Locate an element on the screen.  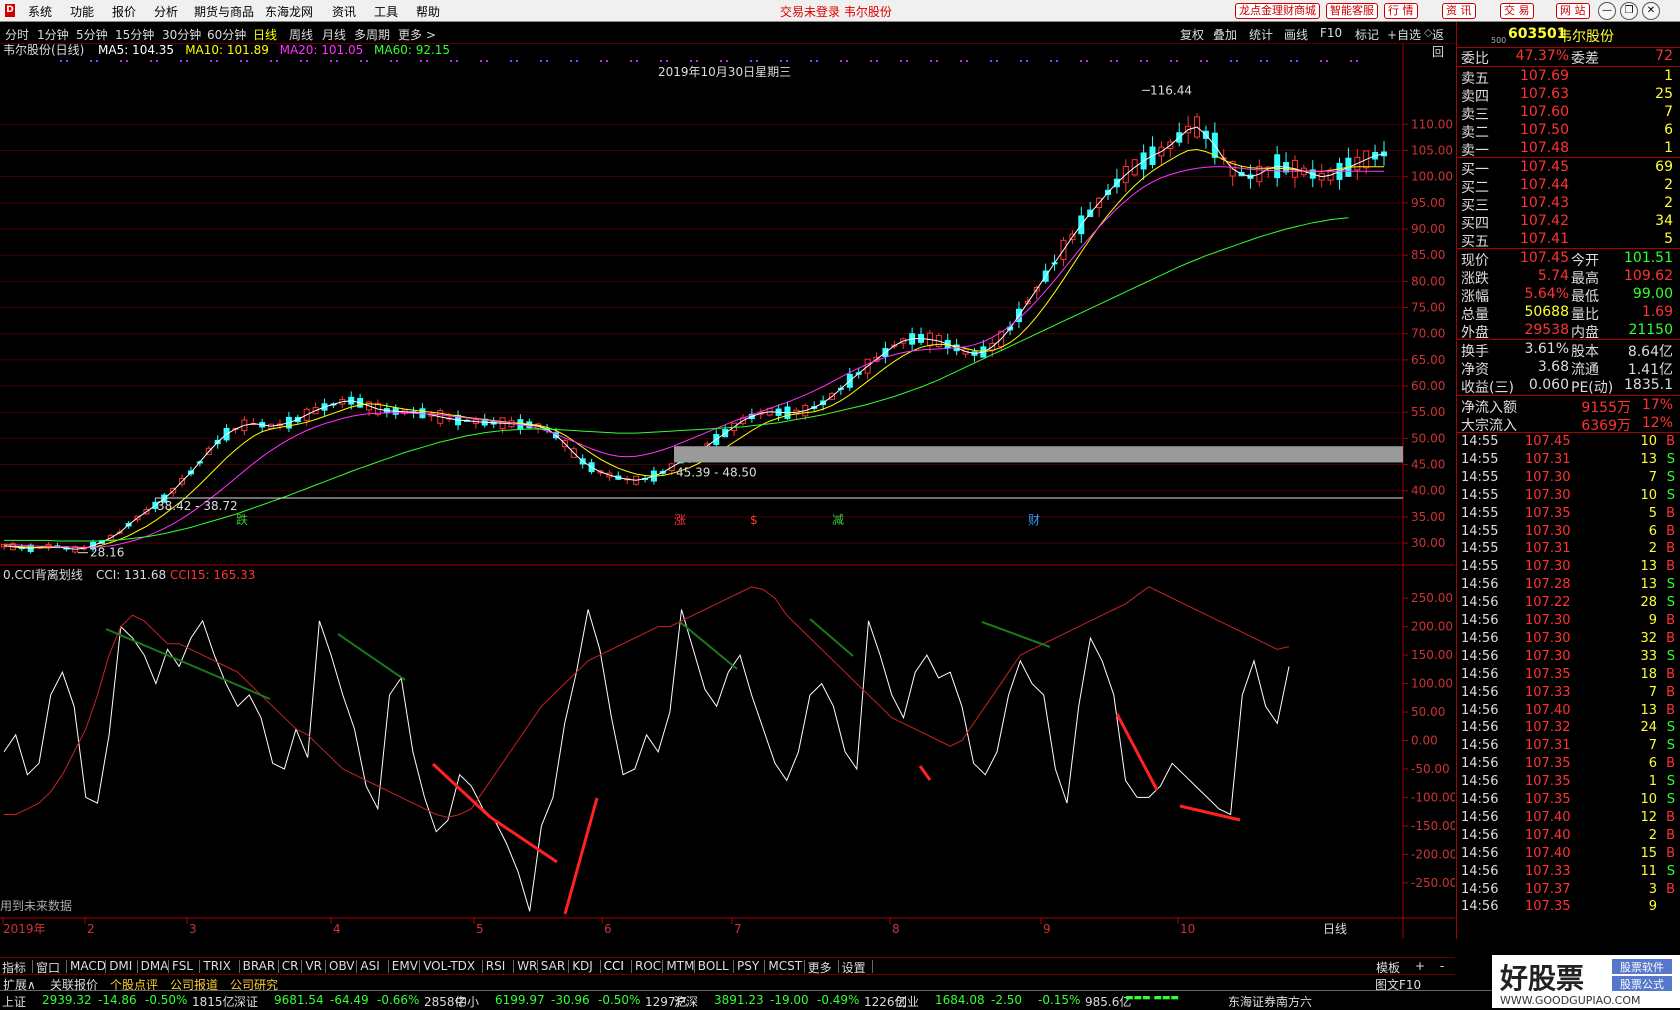
menu-item-2: 报价 is located at coordinates (124, 11).